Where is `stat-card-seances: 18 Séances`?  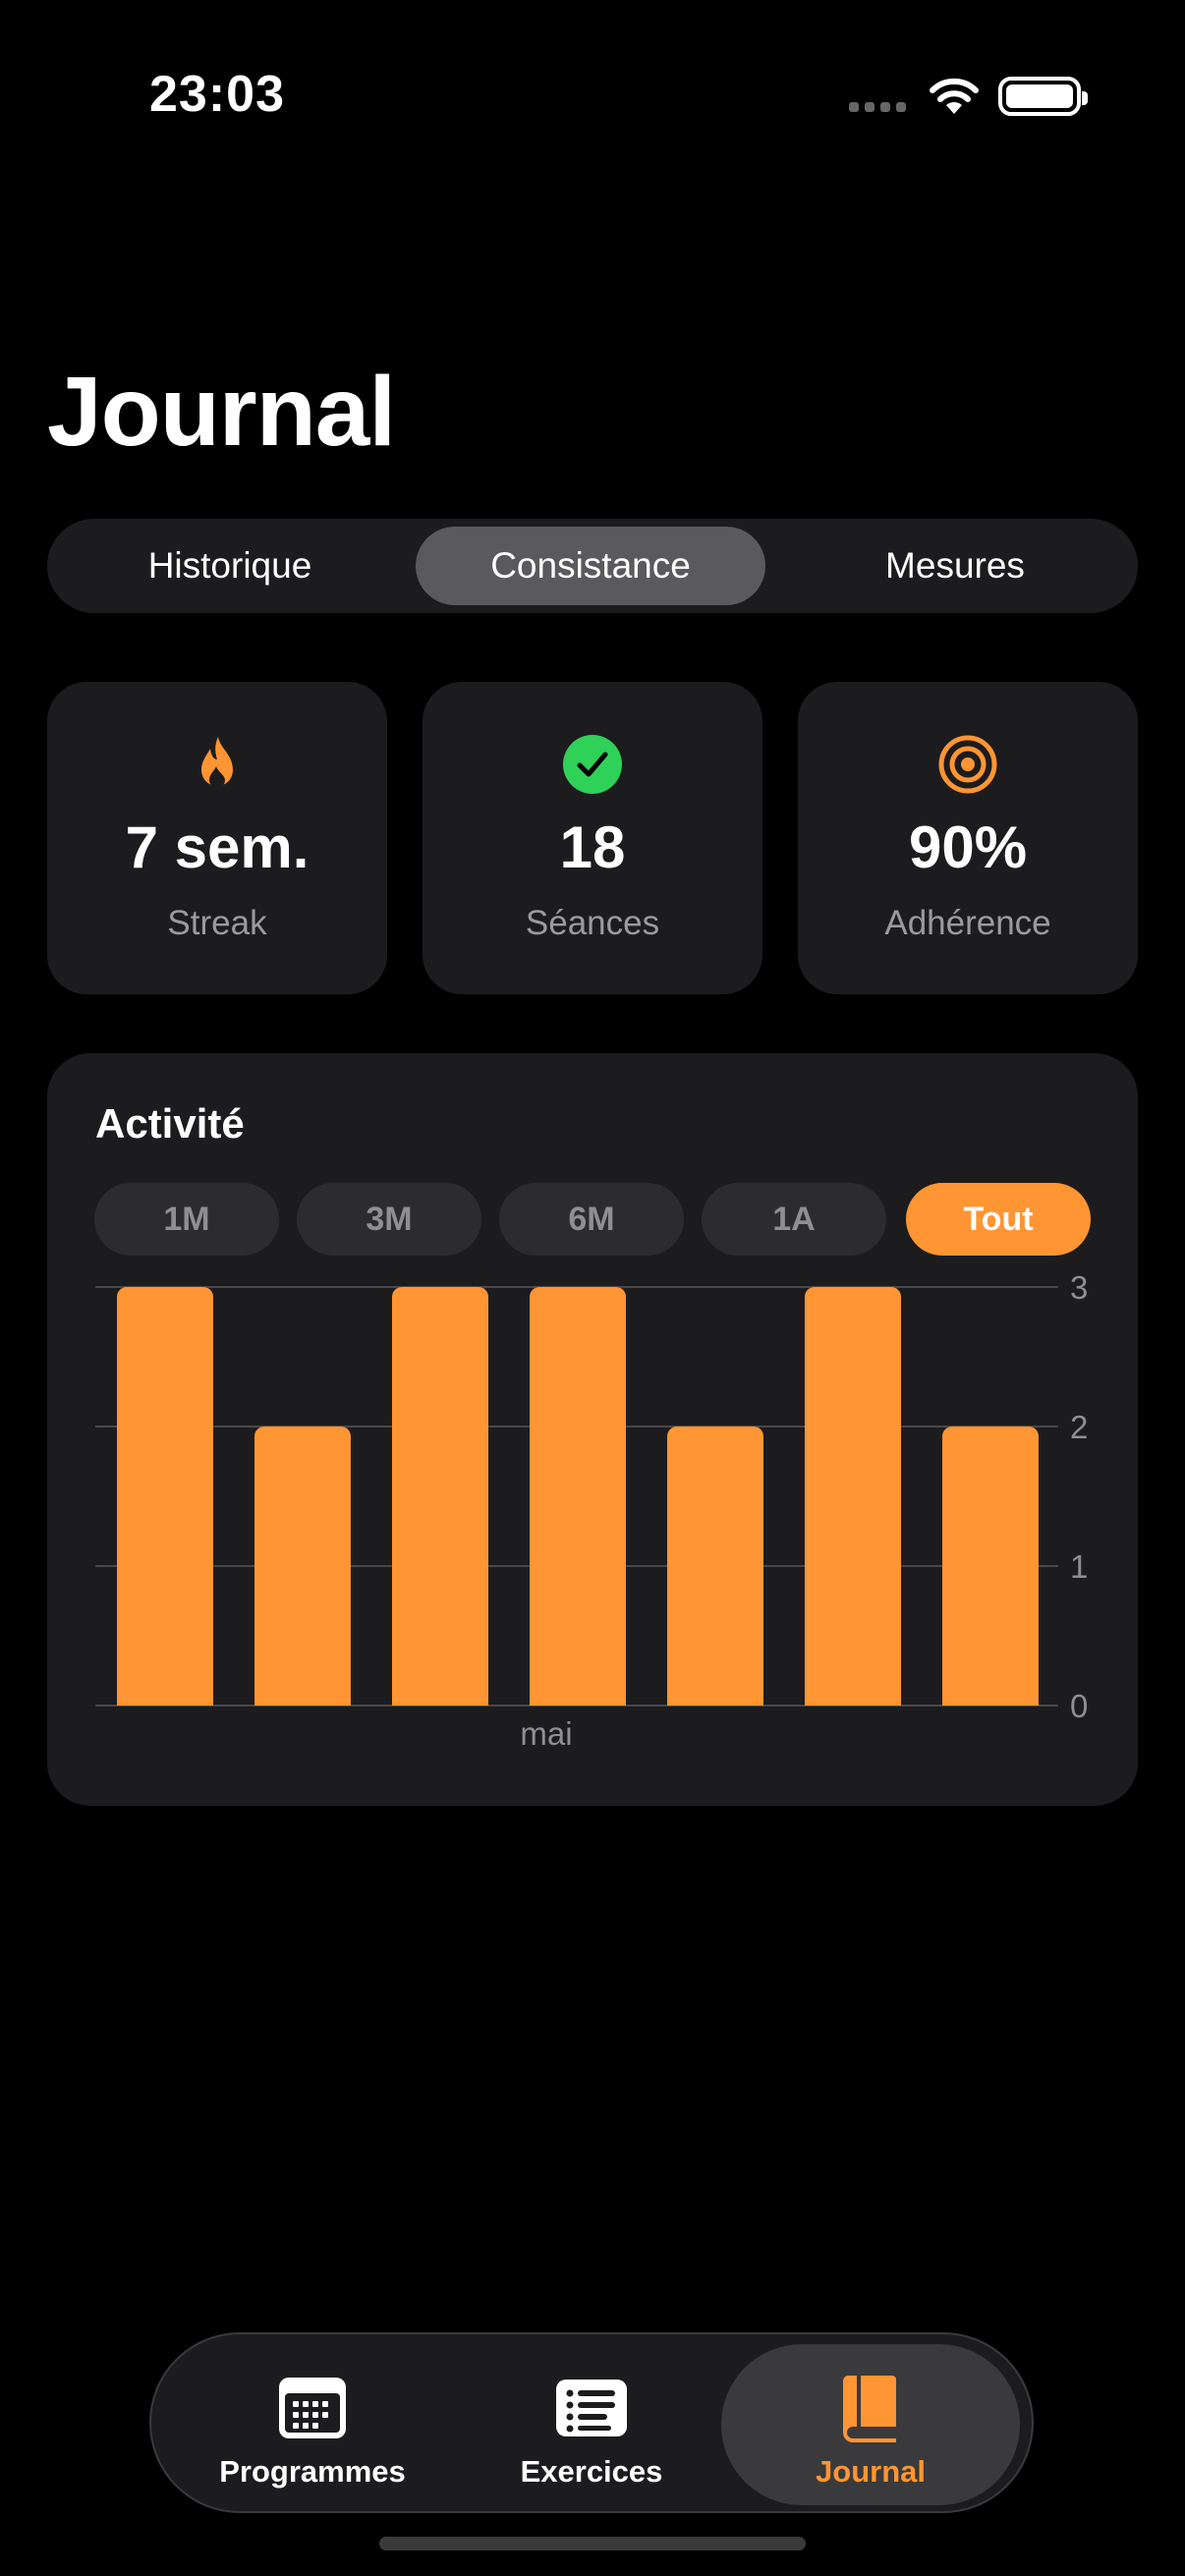 stat-card-seances: 18 Séances is located at coordinates (592, 838).